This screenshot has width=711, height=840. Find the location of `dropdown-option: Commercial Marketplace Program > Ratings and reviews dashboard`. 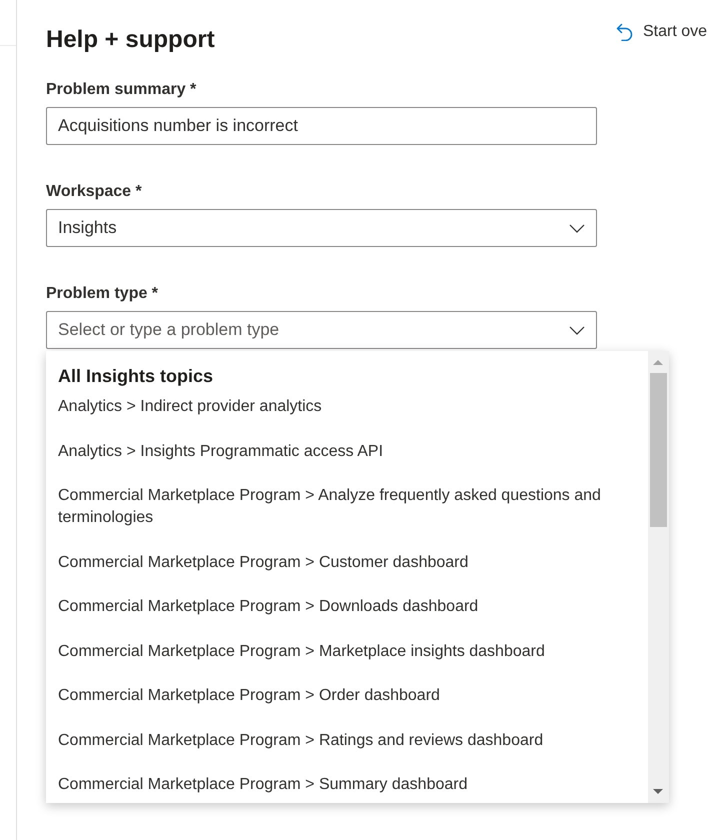

dropdown-option: Commercial Marketplace Program > Ratings and reviews dashboard is located at coordinates (348, 744).